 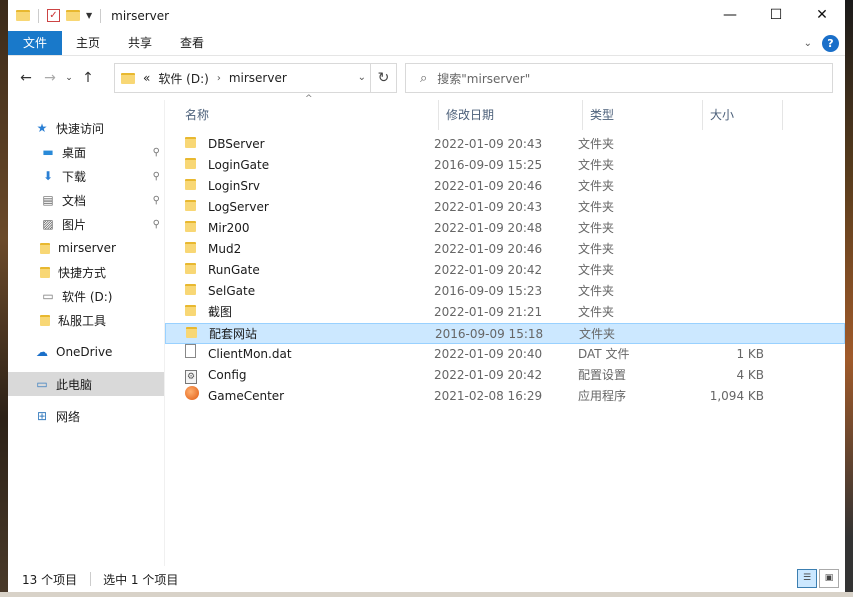 What do you see at coordinates (229, 228) in the screenshot?
I see `file-name: Mir200` at bounding box center [229, 228].